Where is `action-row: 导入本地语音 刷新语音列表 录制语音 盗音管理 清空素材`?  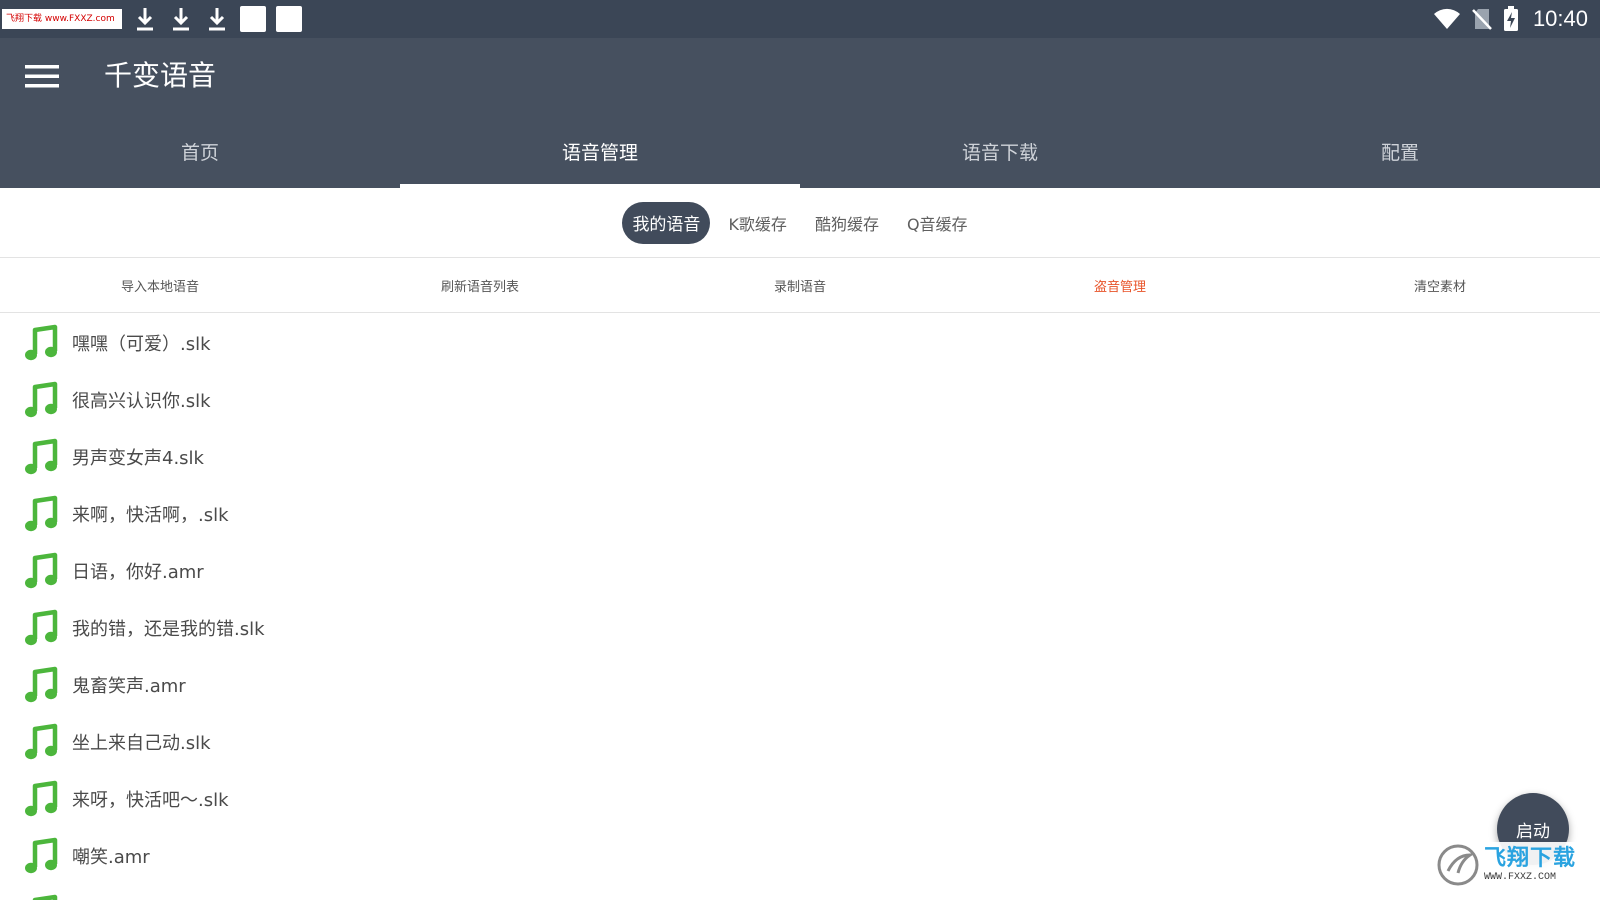 action-row: 导入本地语音 刷新语音列表 录制语音 盗音管理 清空素材 is located at coordinates (800, 285).